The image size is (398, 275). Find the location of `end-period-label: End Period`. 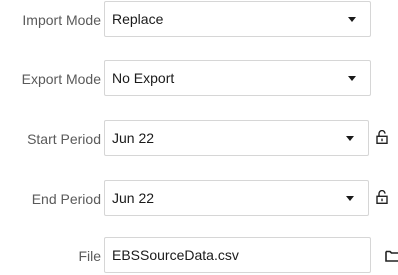

end-period-label: End Period is located at coordinates (66, 199).